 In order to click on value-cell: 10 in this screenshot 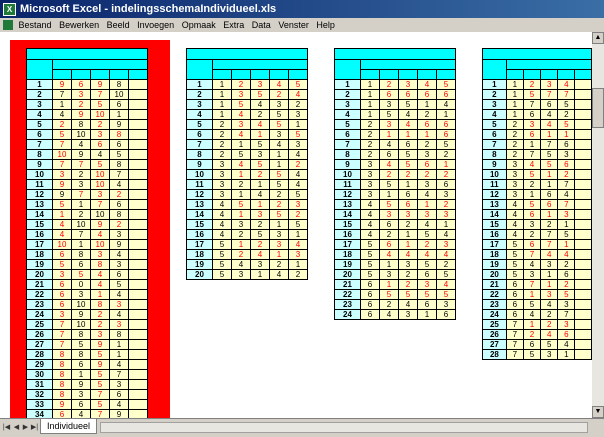, I will do `click(100, 244)`.